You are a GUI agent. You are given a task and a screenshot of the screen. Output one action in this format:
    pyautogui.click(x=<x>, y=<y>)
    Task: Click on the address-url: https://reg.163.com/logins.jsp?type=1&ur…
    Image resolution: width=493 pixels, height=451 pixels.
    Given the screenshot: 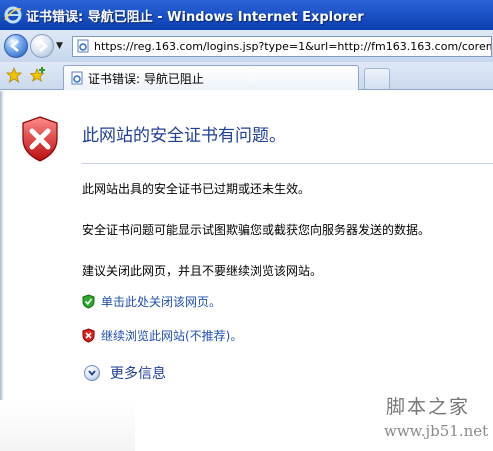 What is the action you would take?
    pyautogui.click(x=292, y=46)
    